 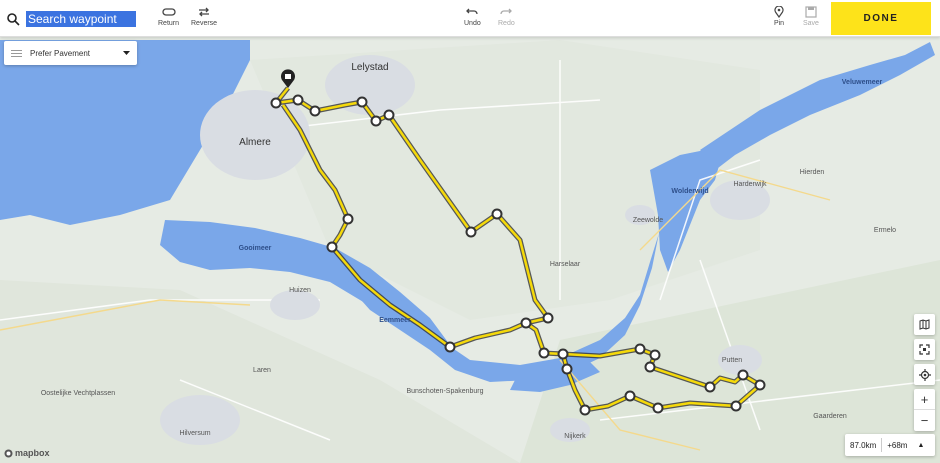 I want to click on loop-icon, so click(x=168, y=12).